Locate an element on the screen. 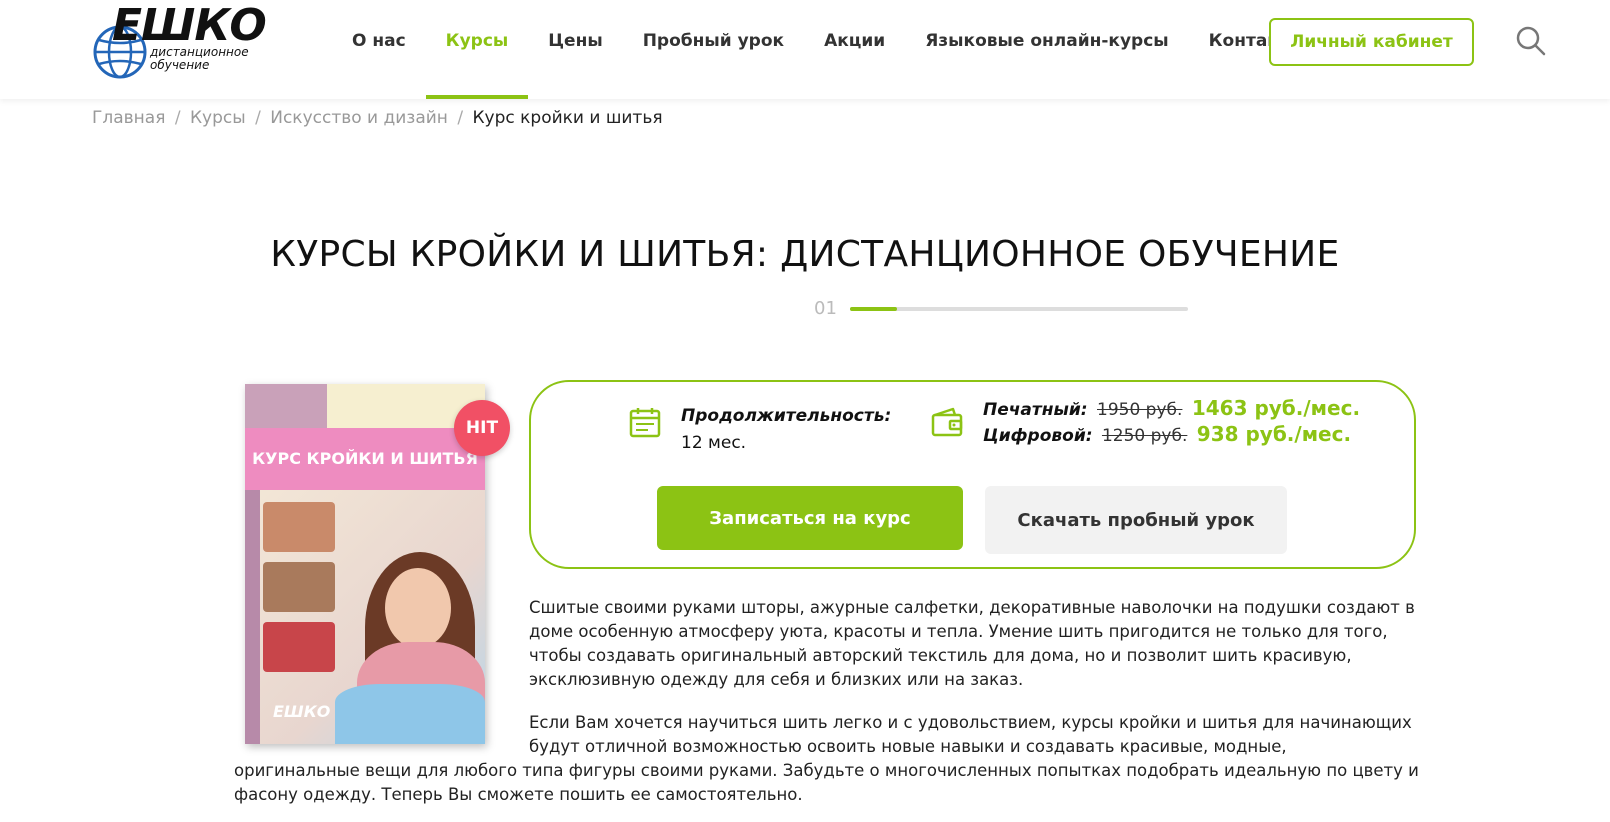  duration-label: Продолжительность: is located at coordinates (786, 416).